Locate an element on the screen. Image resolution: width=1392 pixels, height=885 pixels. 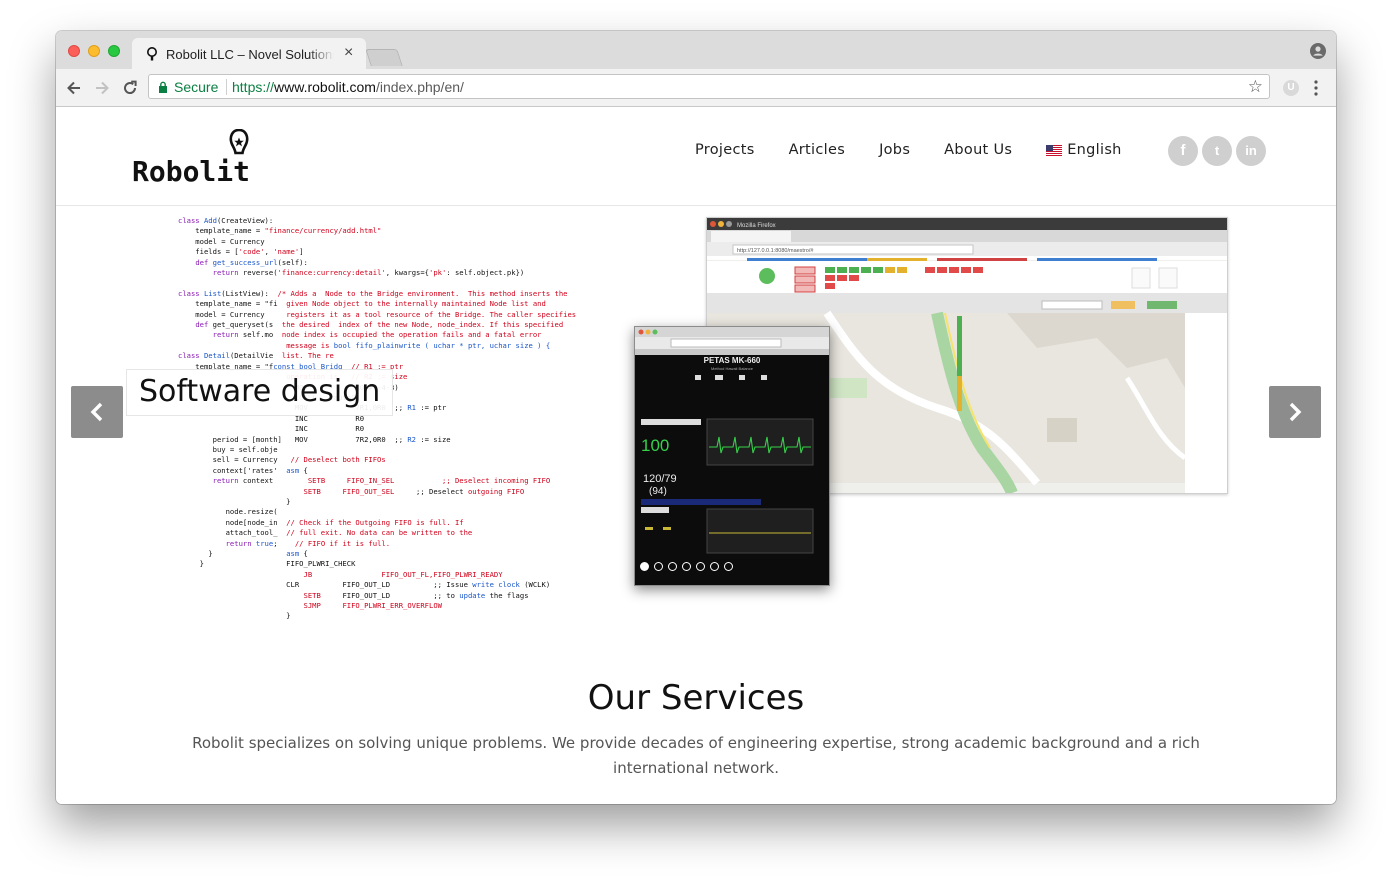
slide-caption-text: Software design is located at coordinates (260, 391).